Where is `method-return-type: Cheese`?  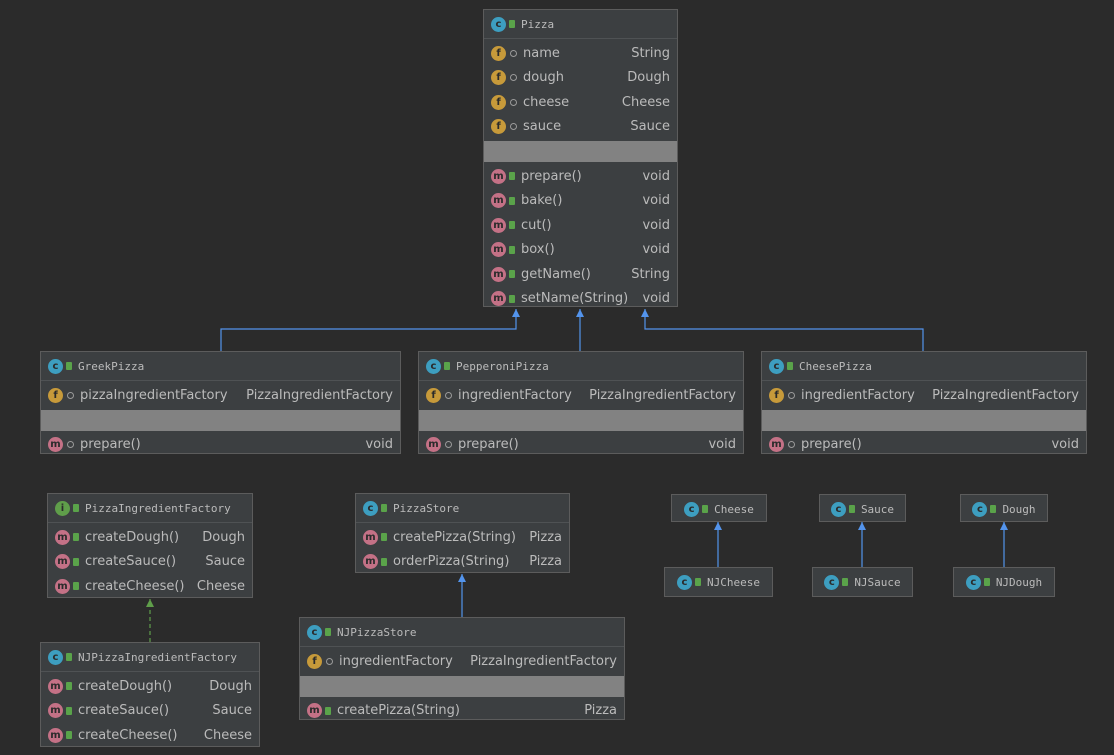 method-return-type: Cheese is located at coordinates (220, 586).